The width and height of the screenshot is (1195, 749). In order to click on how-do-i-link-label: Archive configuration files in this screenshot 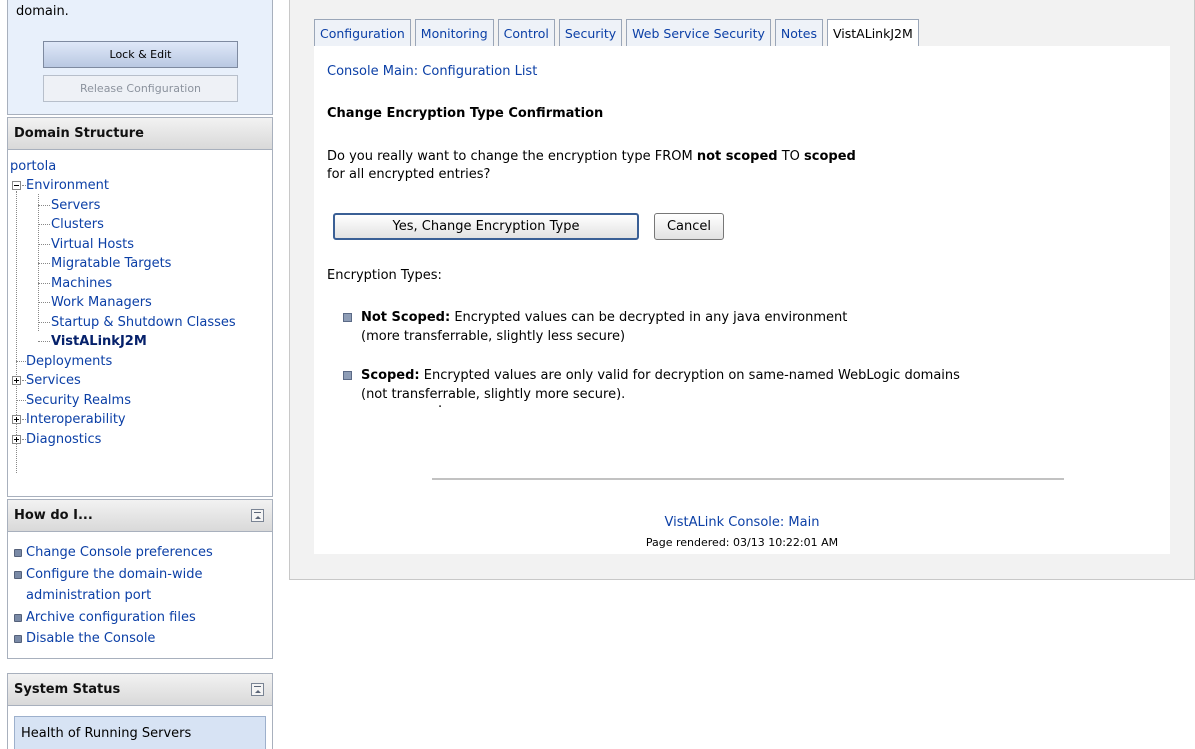, I will do `click(111, 617)`.